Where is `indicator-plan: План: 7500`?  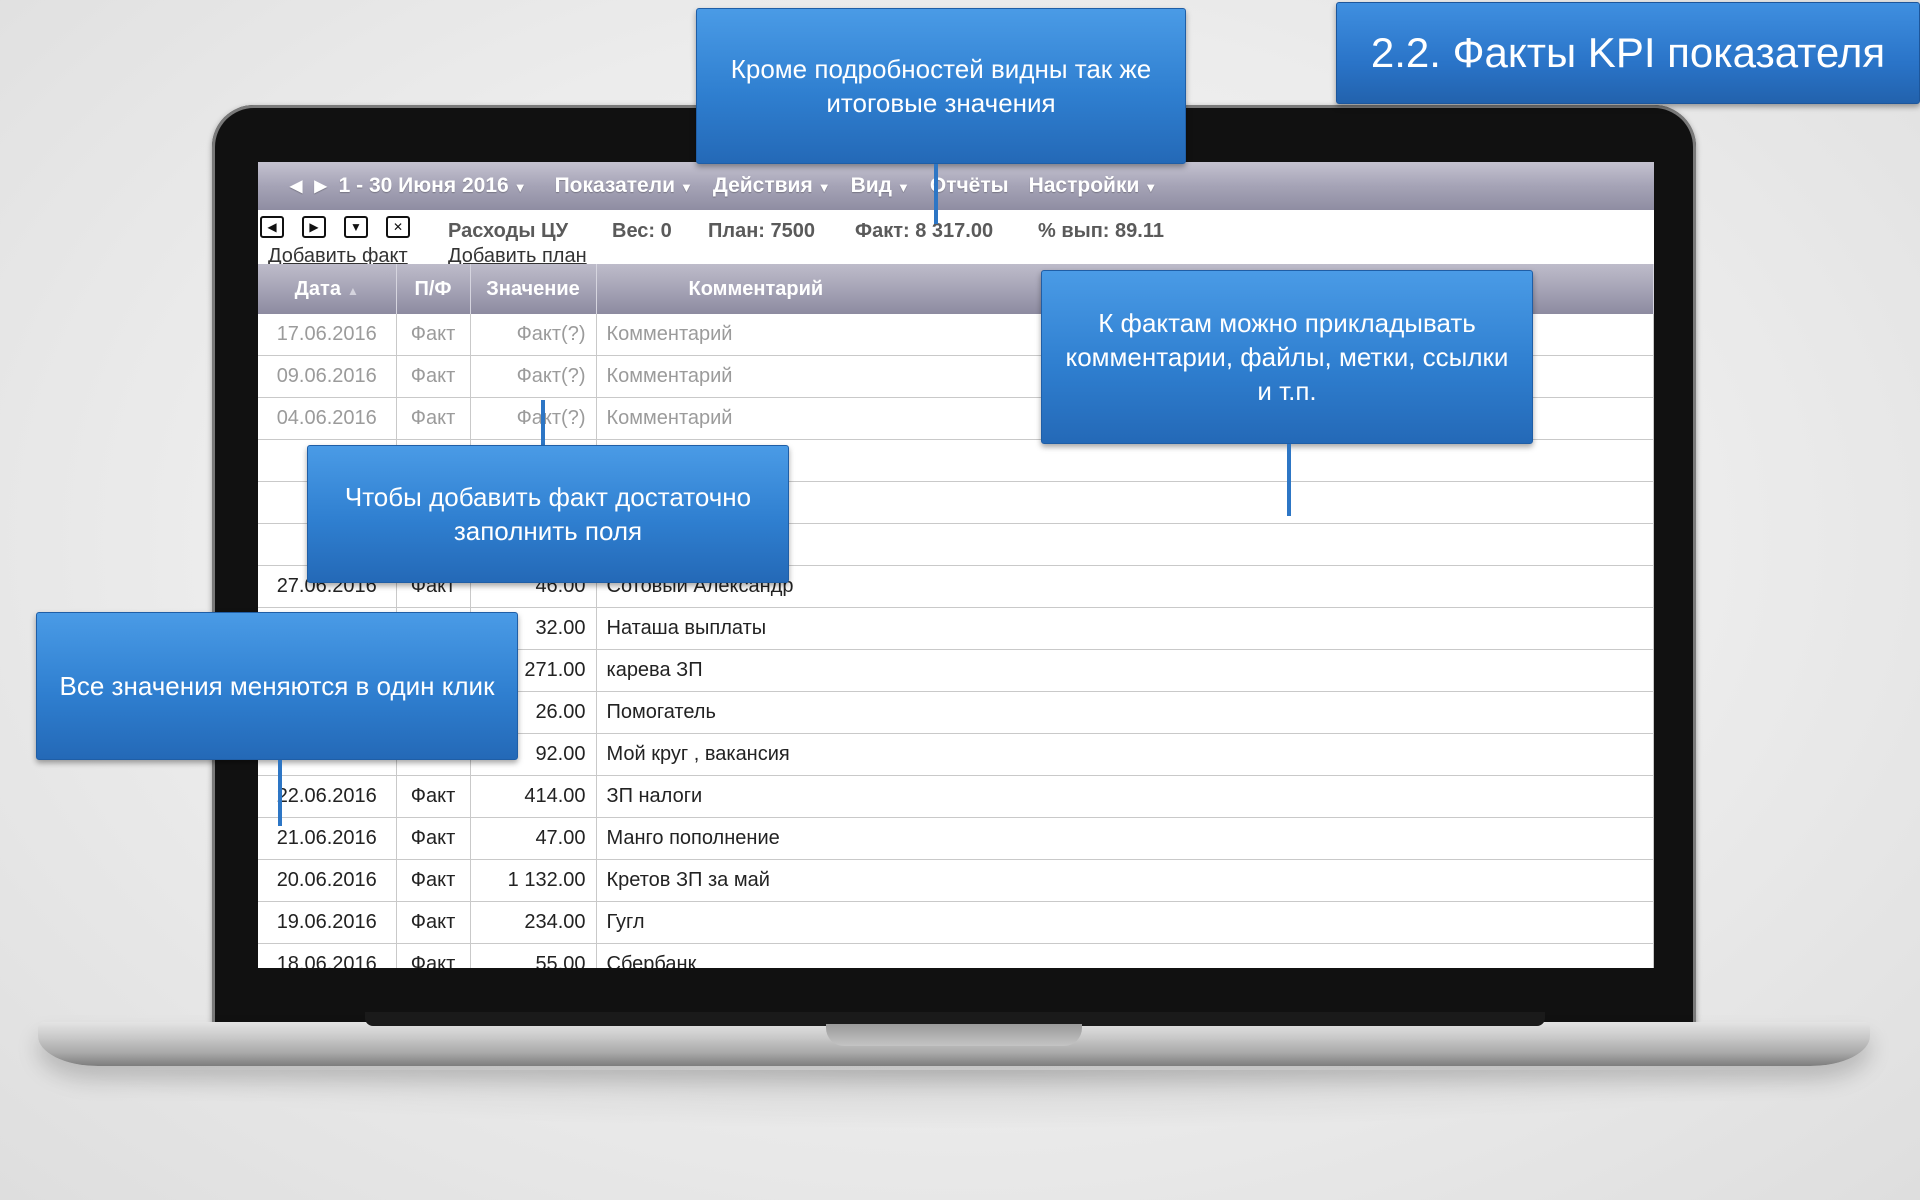
indicator-plan: План: 7500 is located at coordinates (761, 231).